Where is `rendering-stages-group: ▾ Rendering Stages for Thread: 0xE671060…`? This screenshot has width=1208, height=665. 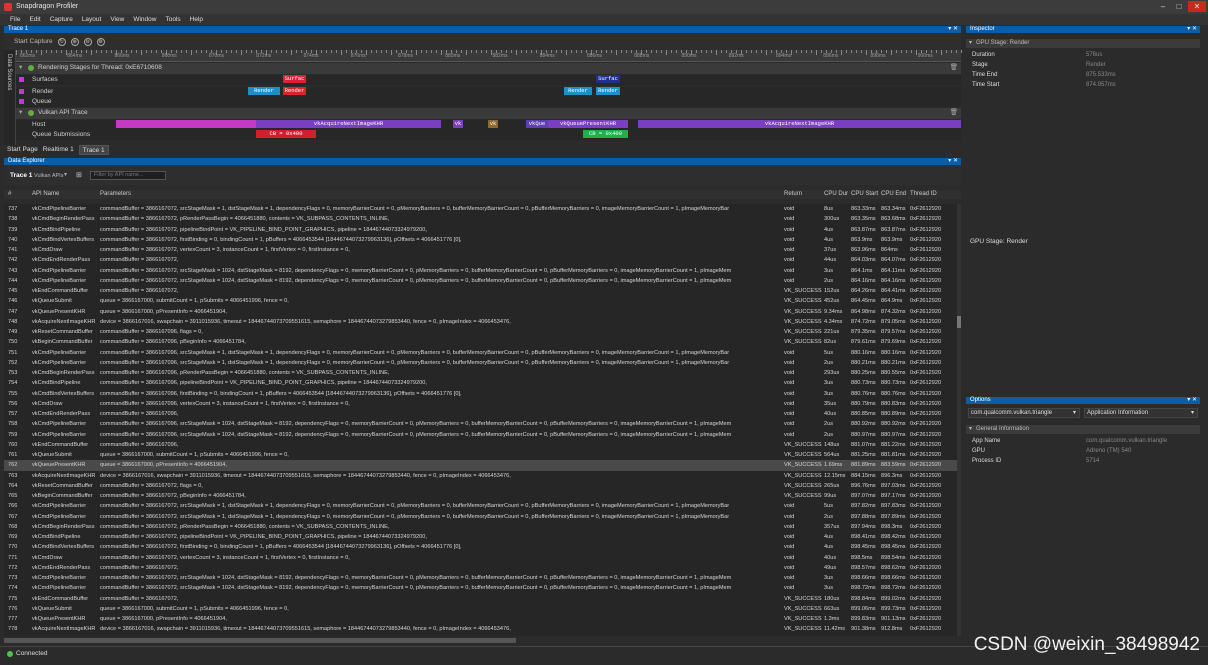
rendering-stages-group: ▾ Rendering Stages for Thread: 0xE671060… is located at coordinates (488, 68).